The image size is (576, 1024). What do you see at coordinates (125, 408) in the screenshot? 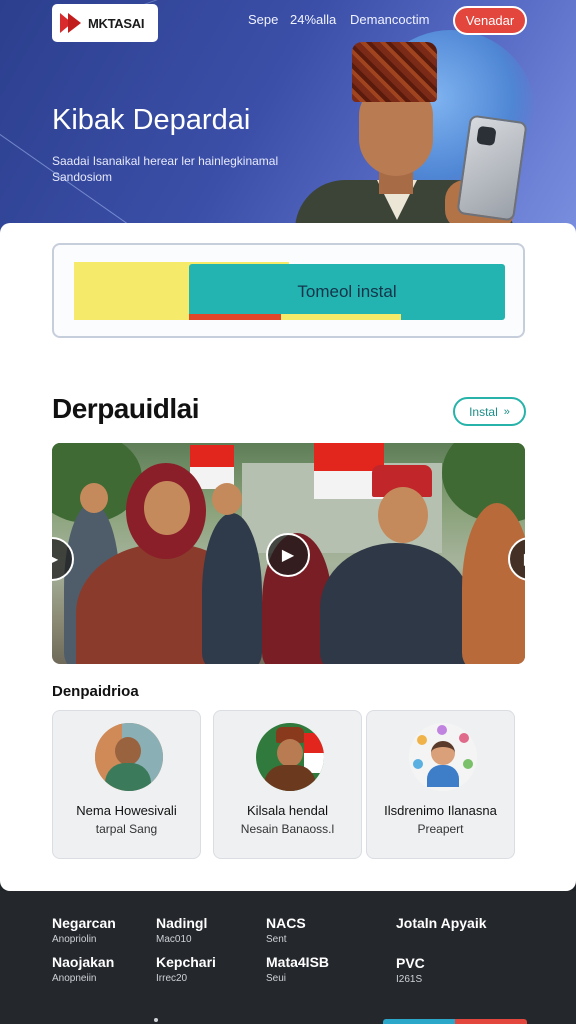
I see `section-title: Derpauidlai` at bounding box center [125, 408].